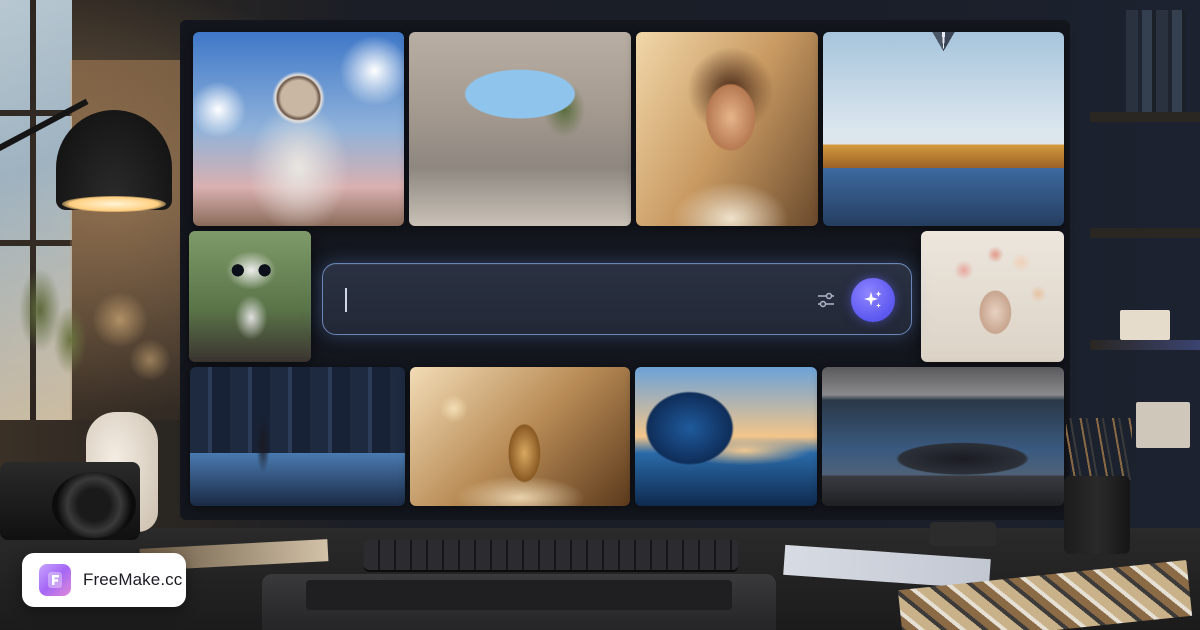  I want to click on gallery-tile-woman-portrait, so click(727, 129).